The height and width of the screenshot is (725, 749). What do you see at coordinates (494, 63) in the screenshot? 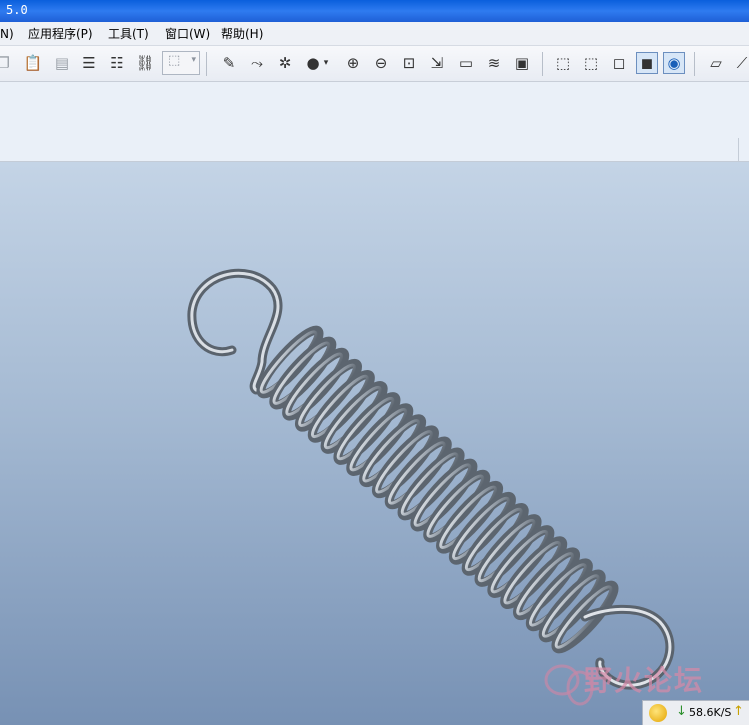
I see `layers-icon: ≋` at bounding box center [494, 63].